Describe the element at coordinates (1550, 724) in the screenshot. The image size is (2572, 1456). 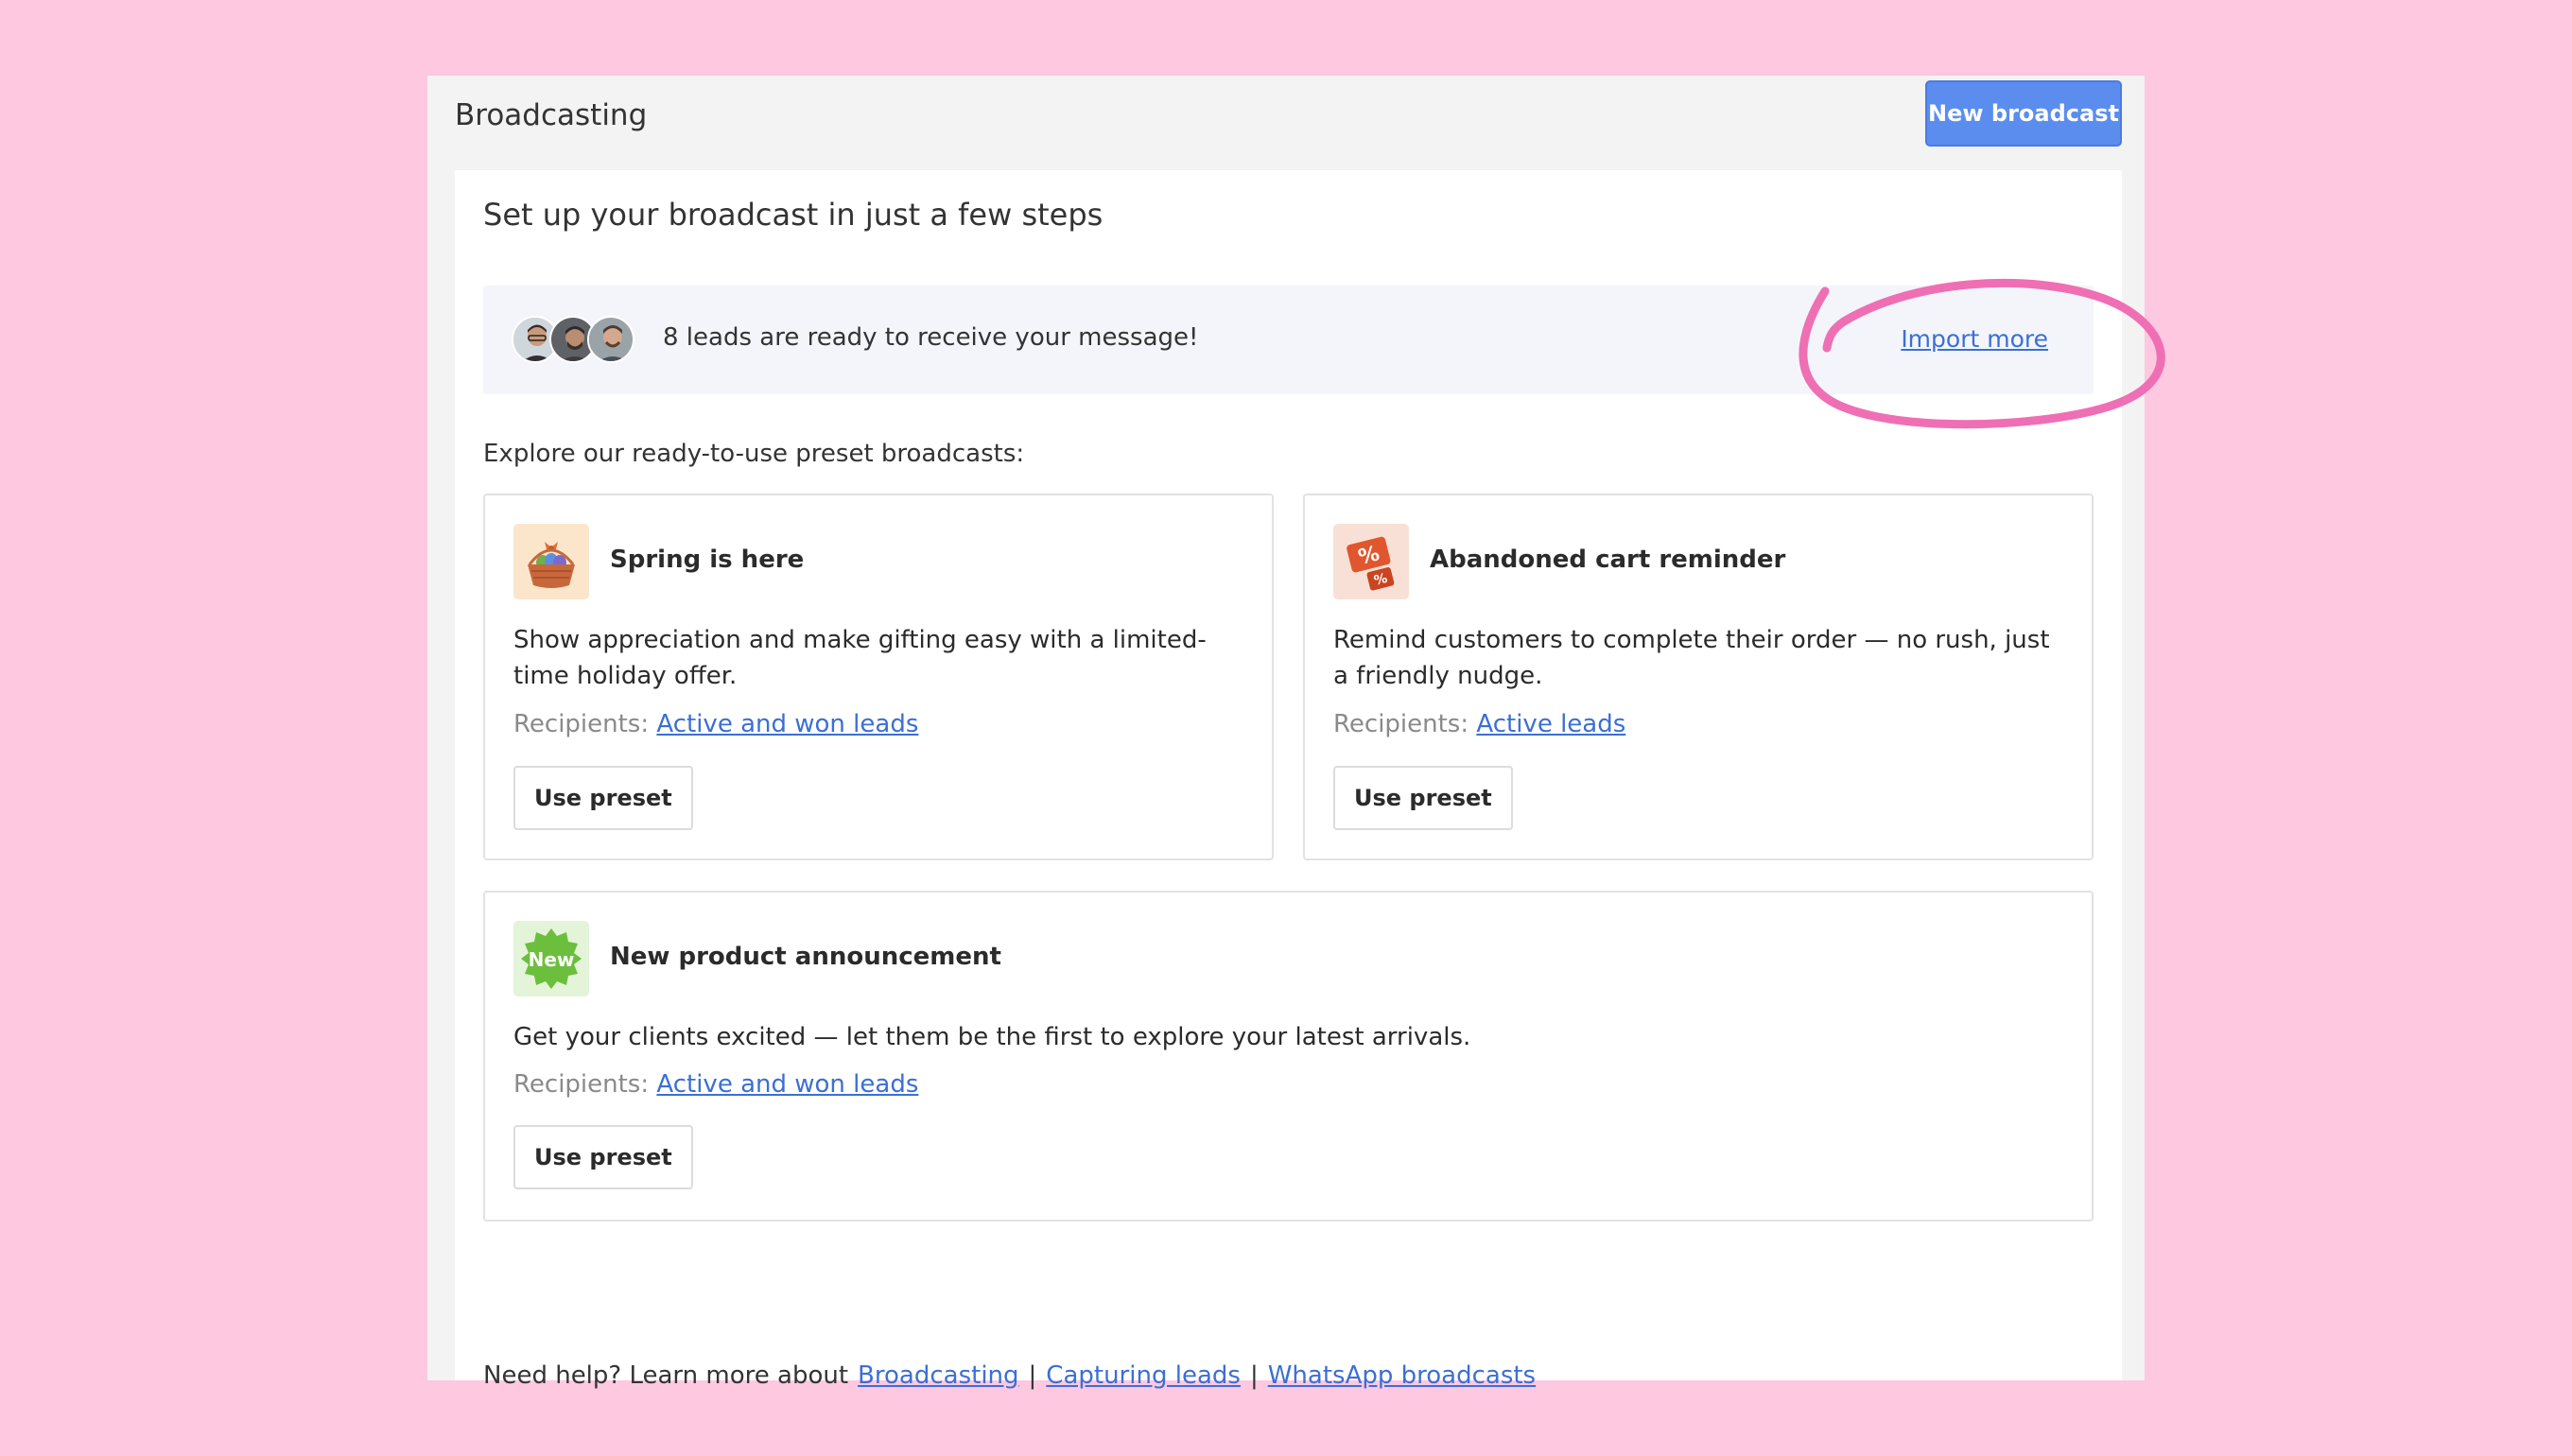
I see `recipients-link: Active leads` at that location.